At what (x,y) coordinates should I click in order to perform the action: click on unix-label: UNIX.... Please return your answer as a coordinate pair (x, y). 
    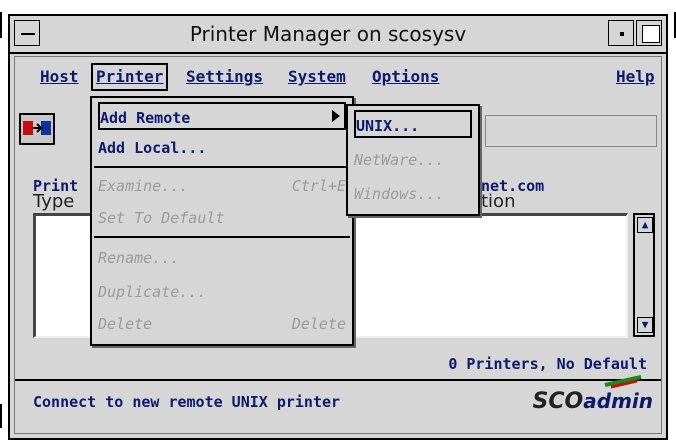
    Looking at the image, I should click on (388, 126).